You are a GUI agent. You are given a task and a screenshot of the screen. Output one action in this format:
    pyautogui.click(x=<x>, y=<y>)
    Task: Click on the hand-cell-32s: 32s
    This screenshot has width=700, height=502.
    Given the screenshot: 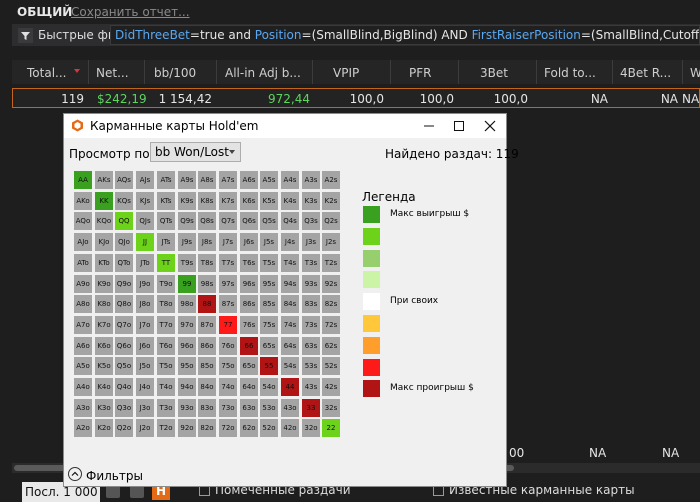 What is the action you would take?
    pyautogui.click(x=331, y=408)
    